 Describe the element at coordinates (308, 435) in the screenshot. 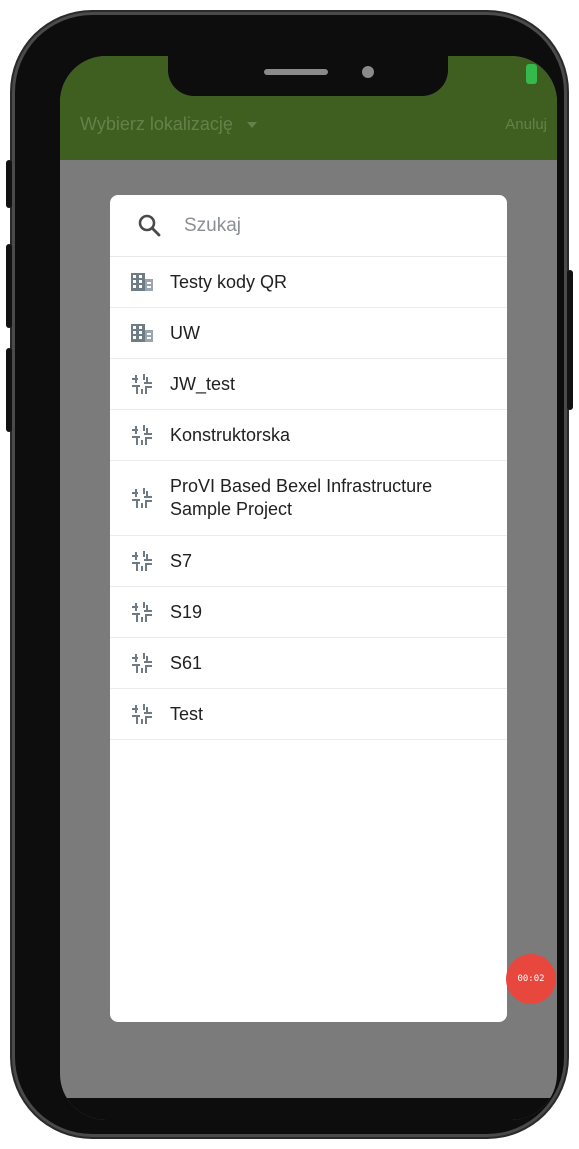

I see `location-item: Konstruktorska` at that location.